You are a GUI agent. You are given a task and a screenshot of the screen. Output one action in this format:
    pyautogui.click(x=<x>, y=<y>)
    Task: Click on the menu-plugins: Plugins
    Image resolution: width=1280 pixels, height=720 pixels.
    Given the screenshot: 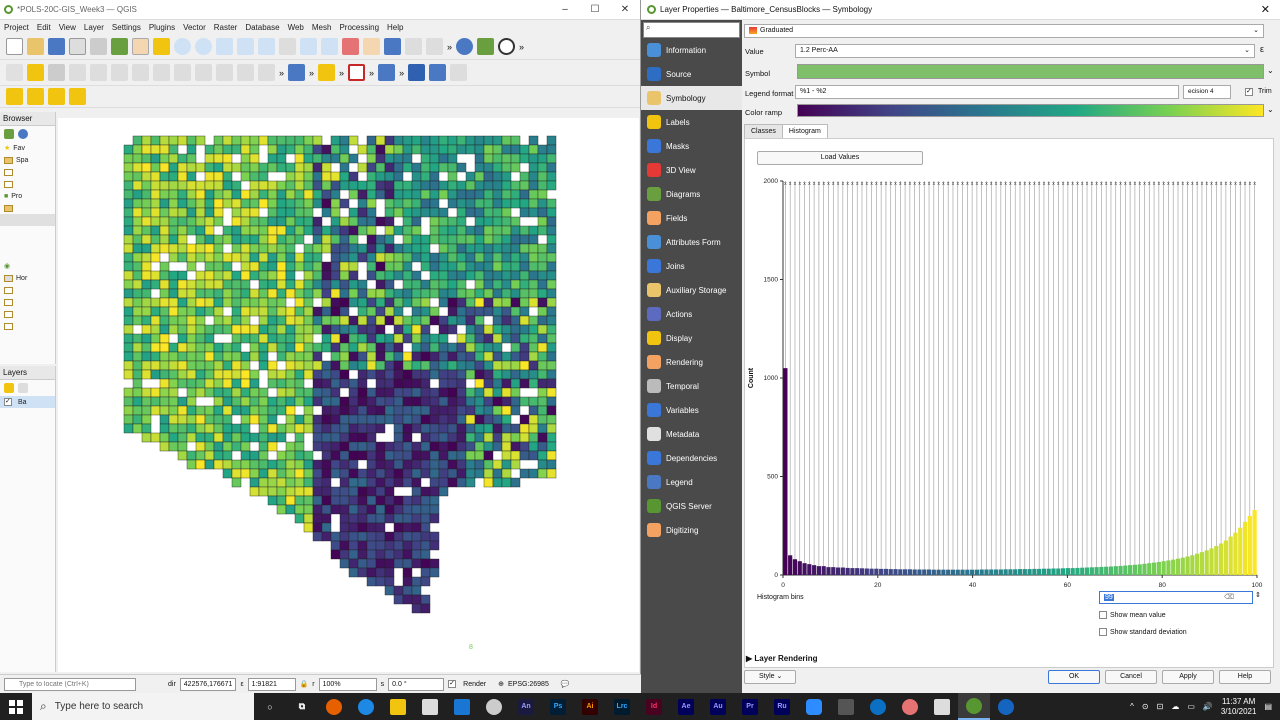 What is the action you would take?
    pyautogui.click(x=162, y=27)
    